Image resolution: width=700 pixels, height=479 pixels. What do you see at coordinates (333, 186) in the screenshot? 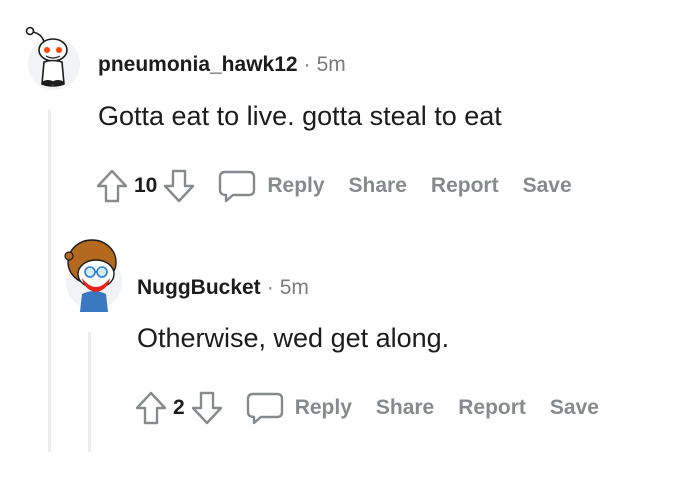
I see `comment-actions: 10 Reply Share Report Save` at bounding box center [333, 186].